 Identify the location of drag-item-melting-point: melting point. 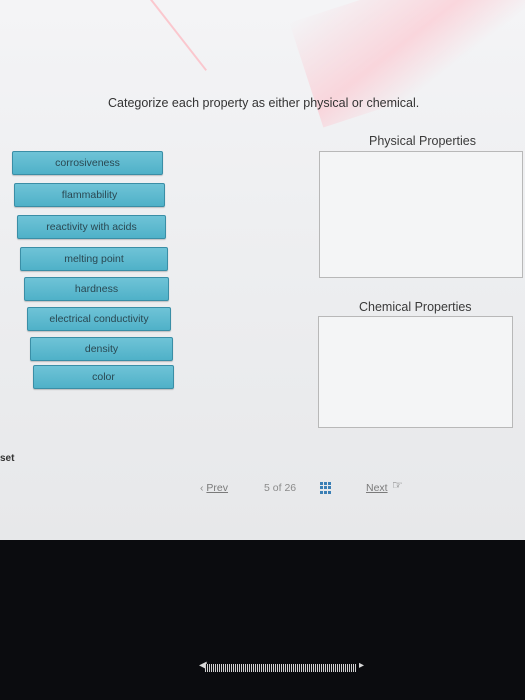
(94, 259).